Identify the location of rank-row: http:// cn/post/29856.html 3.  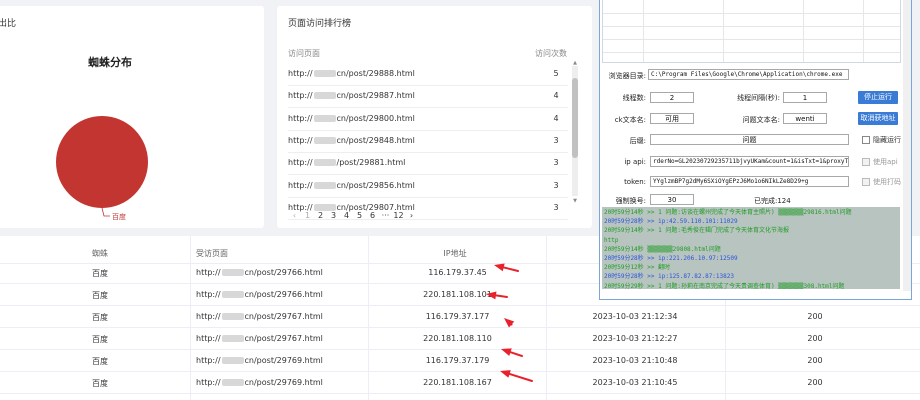
(428, 187).